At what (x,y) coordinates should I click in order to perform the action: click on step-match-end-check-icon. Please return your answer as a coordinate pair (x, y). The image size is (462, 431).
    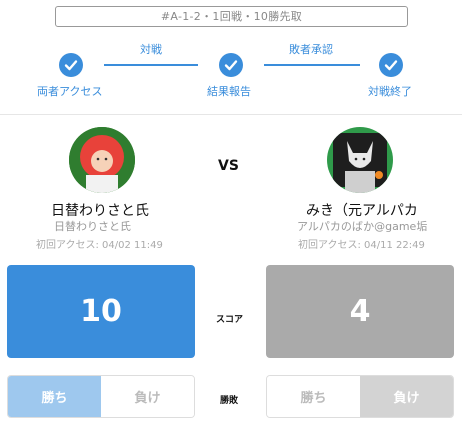
    Looking at the image, I should click on (391, 65).